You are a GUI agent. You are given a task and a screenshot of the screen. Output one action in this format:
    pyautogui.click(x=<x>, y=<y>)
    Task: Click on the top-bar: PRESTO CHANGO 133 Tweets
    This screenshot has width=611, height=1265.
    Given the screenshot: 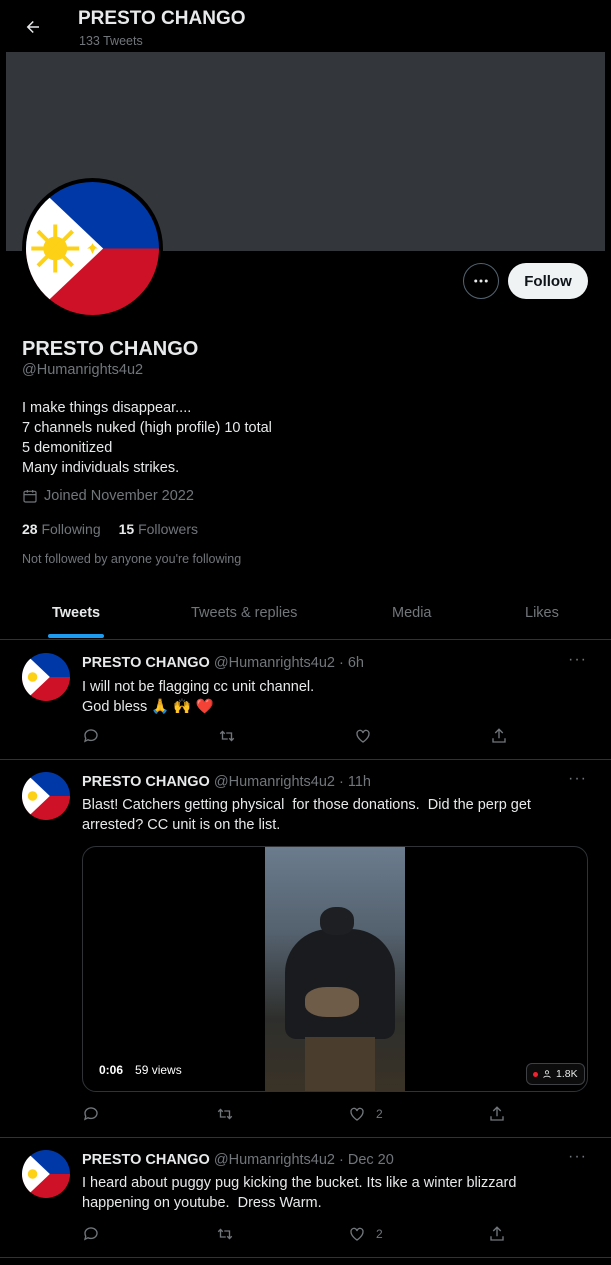 What is the action you would take?
    pyautogui.click(x=305, y=26)
    